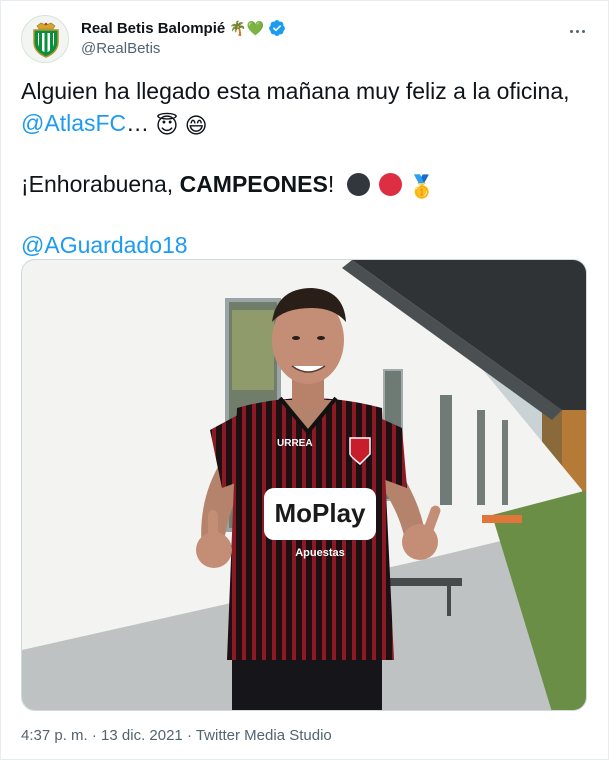 The width and height of the screenshot is (609, 760). What do you see at coordinates (264, 735) in the screenshot?
I see `tweet-source-link: Twitter Media Studio` at bounding box center [264, 735].